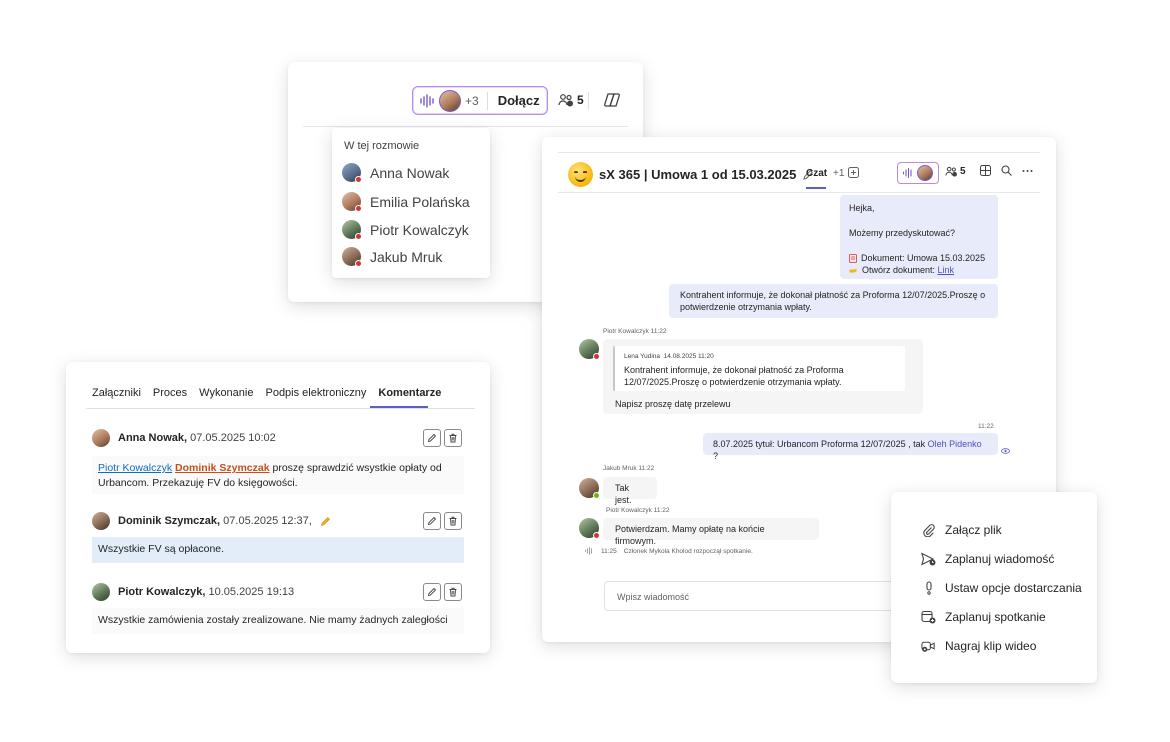 The image size is (1170, 742). What do you see at coordinates (135, 468) in the screenshot?
I see `mention: Piotr Kowalczyk` at bounding box center [135, 468].